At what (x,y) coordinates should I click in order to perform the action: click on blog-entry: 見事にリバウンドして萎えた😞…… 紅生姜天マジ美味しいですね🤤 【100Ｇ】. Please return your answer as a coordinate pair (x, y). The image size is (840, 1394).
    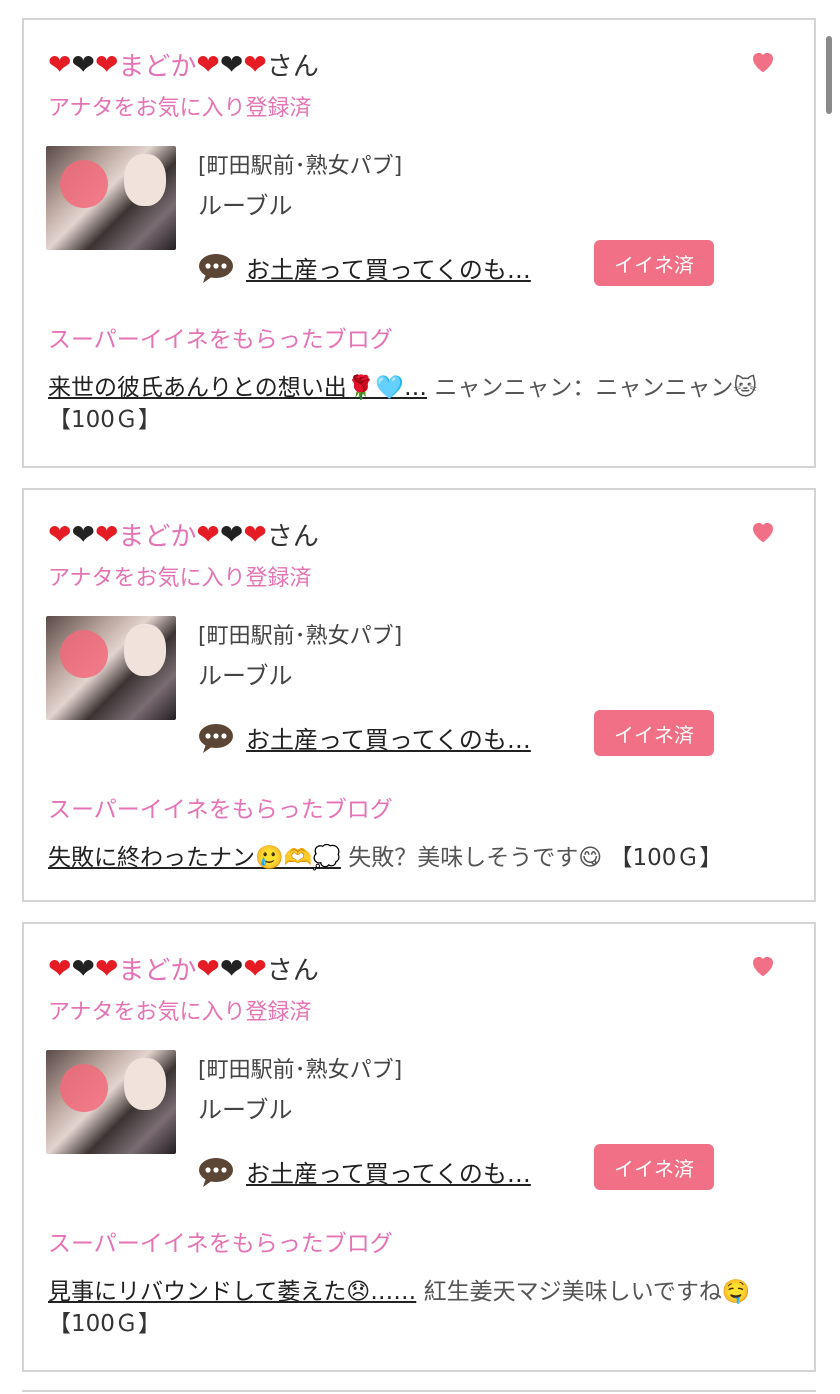
    Looking at the image, I should click on (418, 1308).